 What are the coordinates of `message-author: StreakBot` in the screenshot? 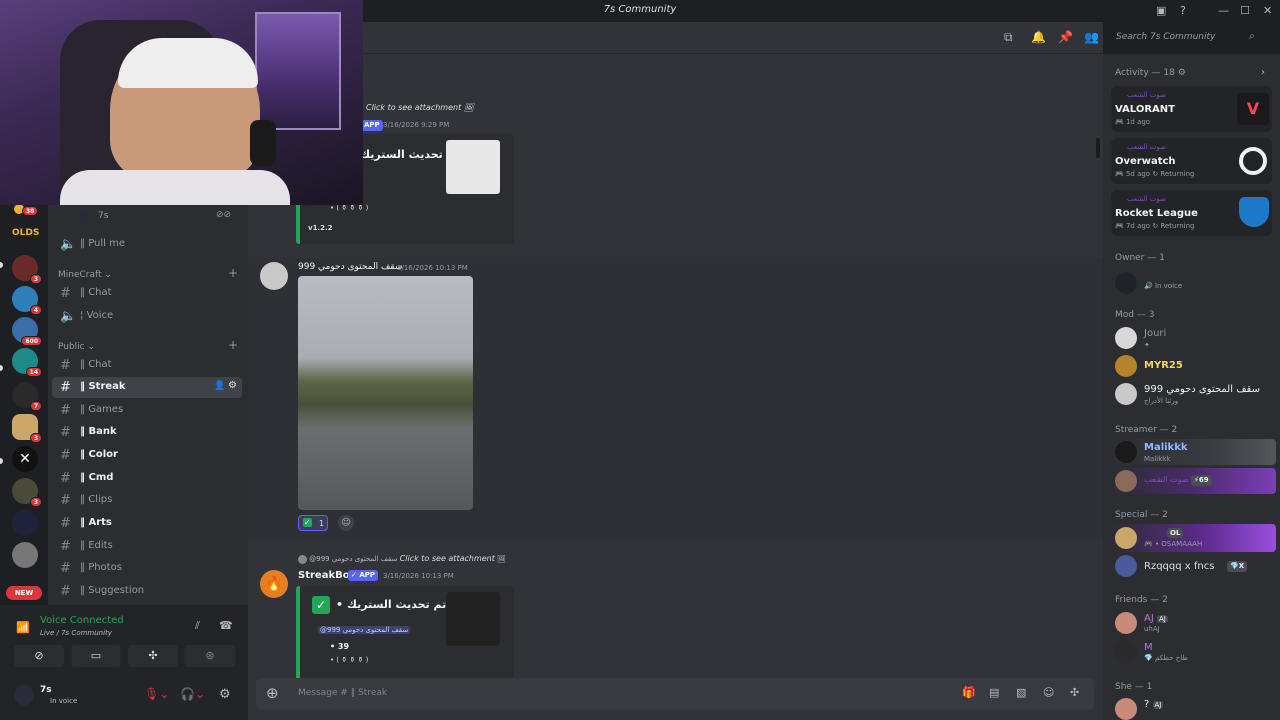 It's located at (326, 575).